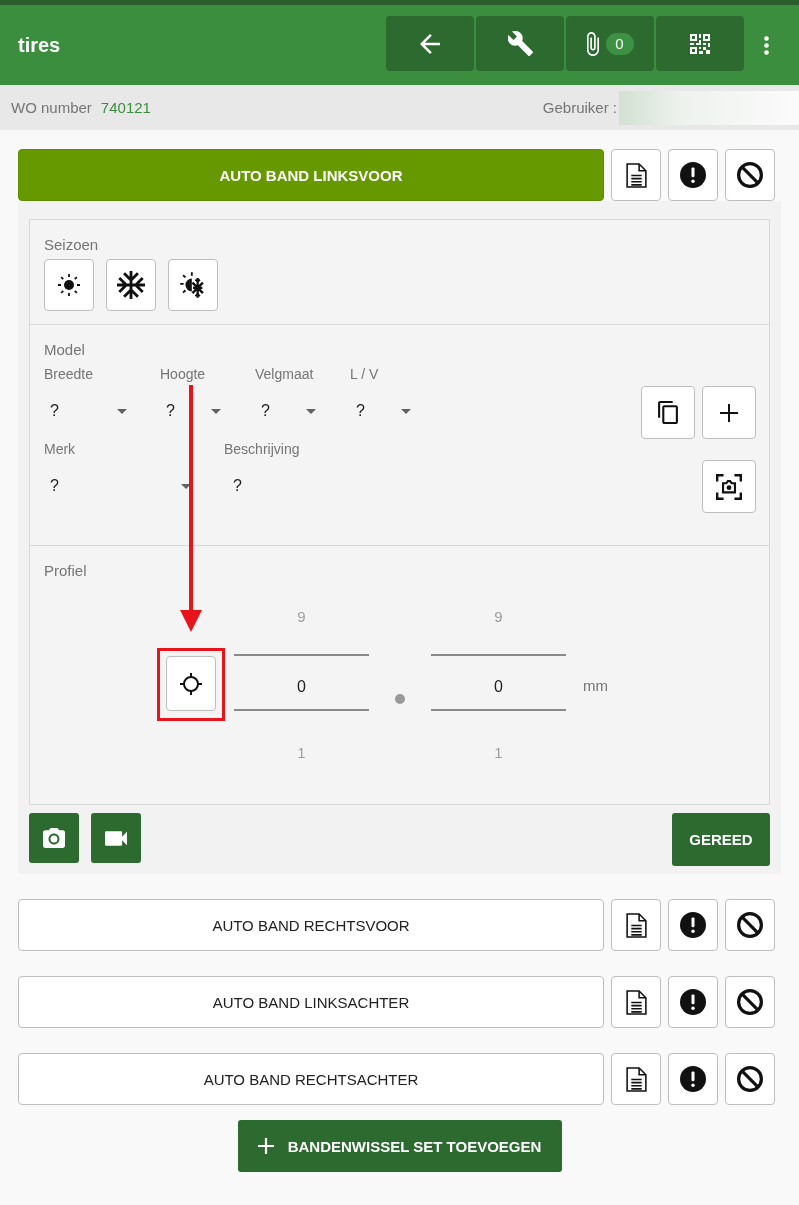 Image resolution: width=799 pixels, height=1205 pixels. I want to click on copy-icon, so click(668, 412).